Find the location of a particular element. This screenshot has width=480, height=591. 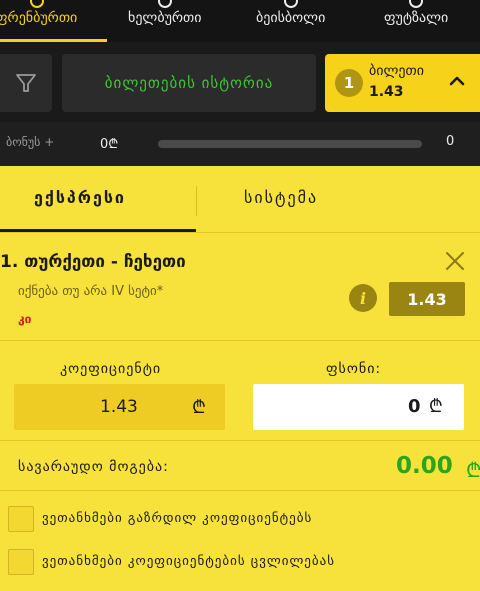

tab-label: ფრენბურთი is located at coordinates (39, 18).